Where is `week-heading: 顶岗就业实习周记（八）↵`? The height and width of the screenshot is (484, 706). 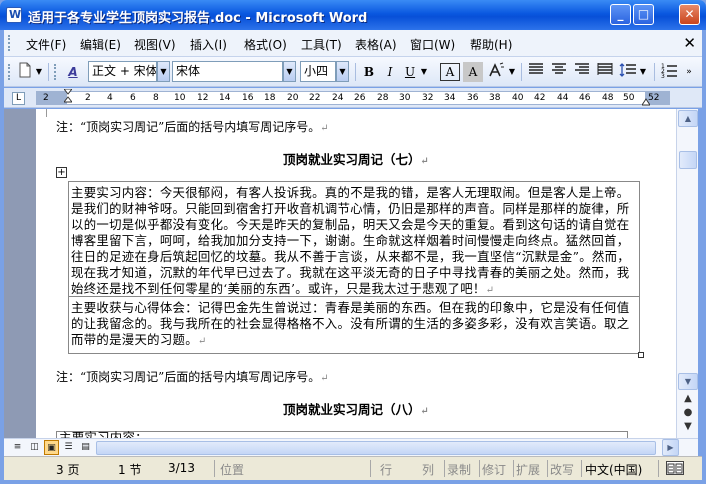 week-heading: 顶岗就业实习周记（八）↵ is located at coordinates (356, 409).